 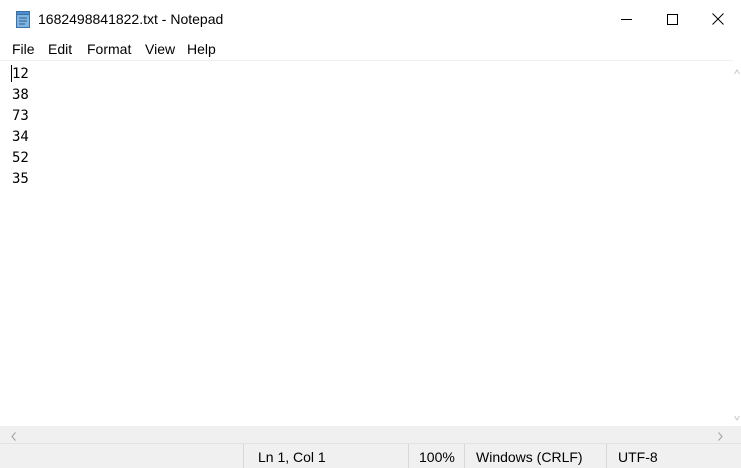 What do you see at coordinates (737, 415) in the screenshot?
I see `scroll-down-icon` at bounding box center [737, 415].